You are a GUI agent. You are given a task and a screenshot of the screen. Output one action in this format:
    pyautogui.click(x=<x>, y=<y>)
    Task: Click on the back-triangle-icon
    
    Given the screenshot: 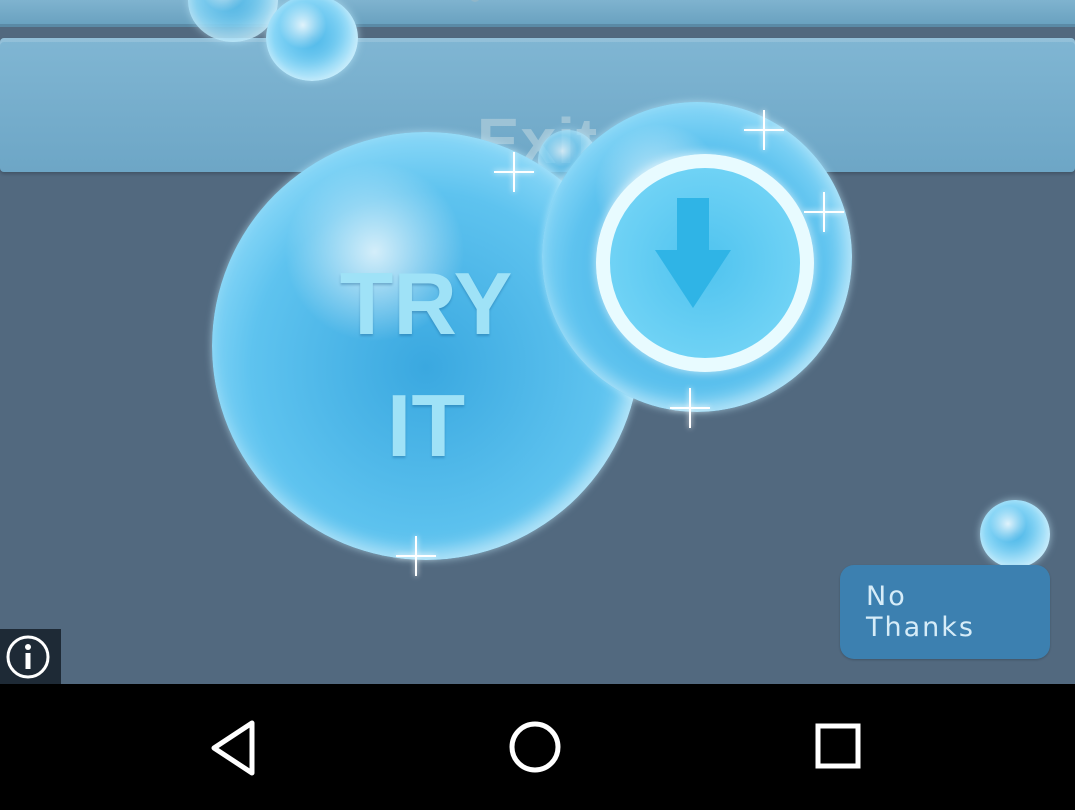 What is the action you would take?
    pyautogui.click(x=233, y=748)
    